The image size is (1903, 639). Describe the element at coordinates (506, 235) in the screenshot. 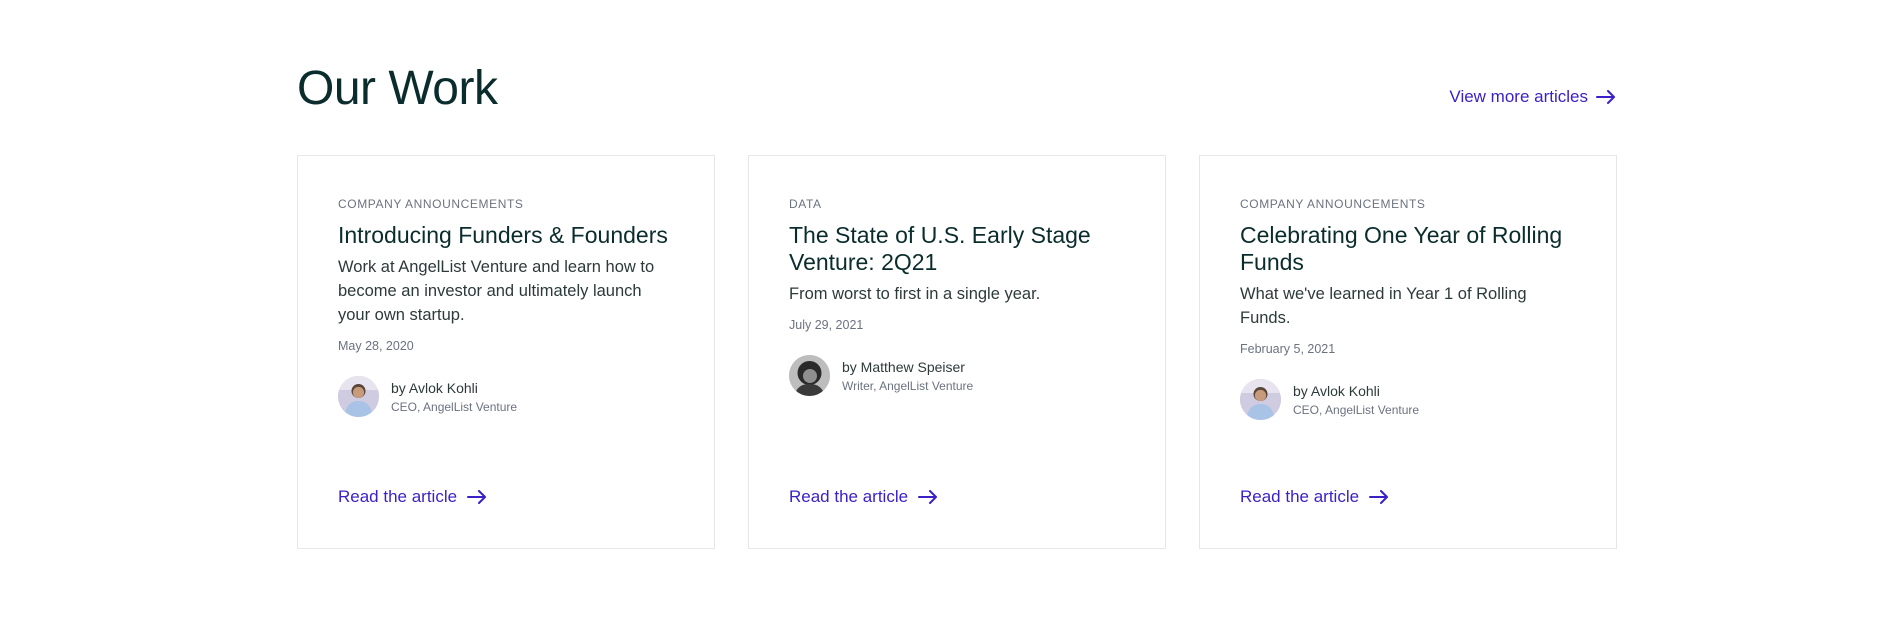

I see `article-title: Introducing Funders & Founders` at that location.